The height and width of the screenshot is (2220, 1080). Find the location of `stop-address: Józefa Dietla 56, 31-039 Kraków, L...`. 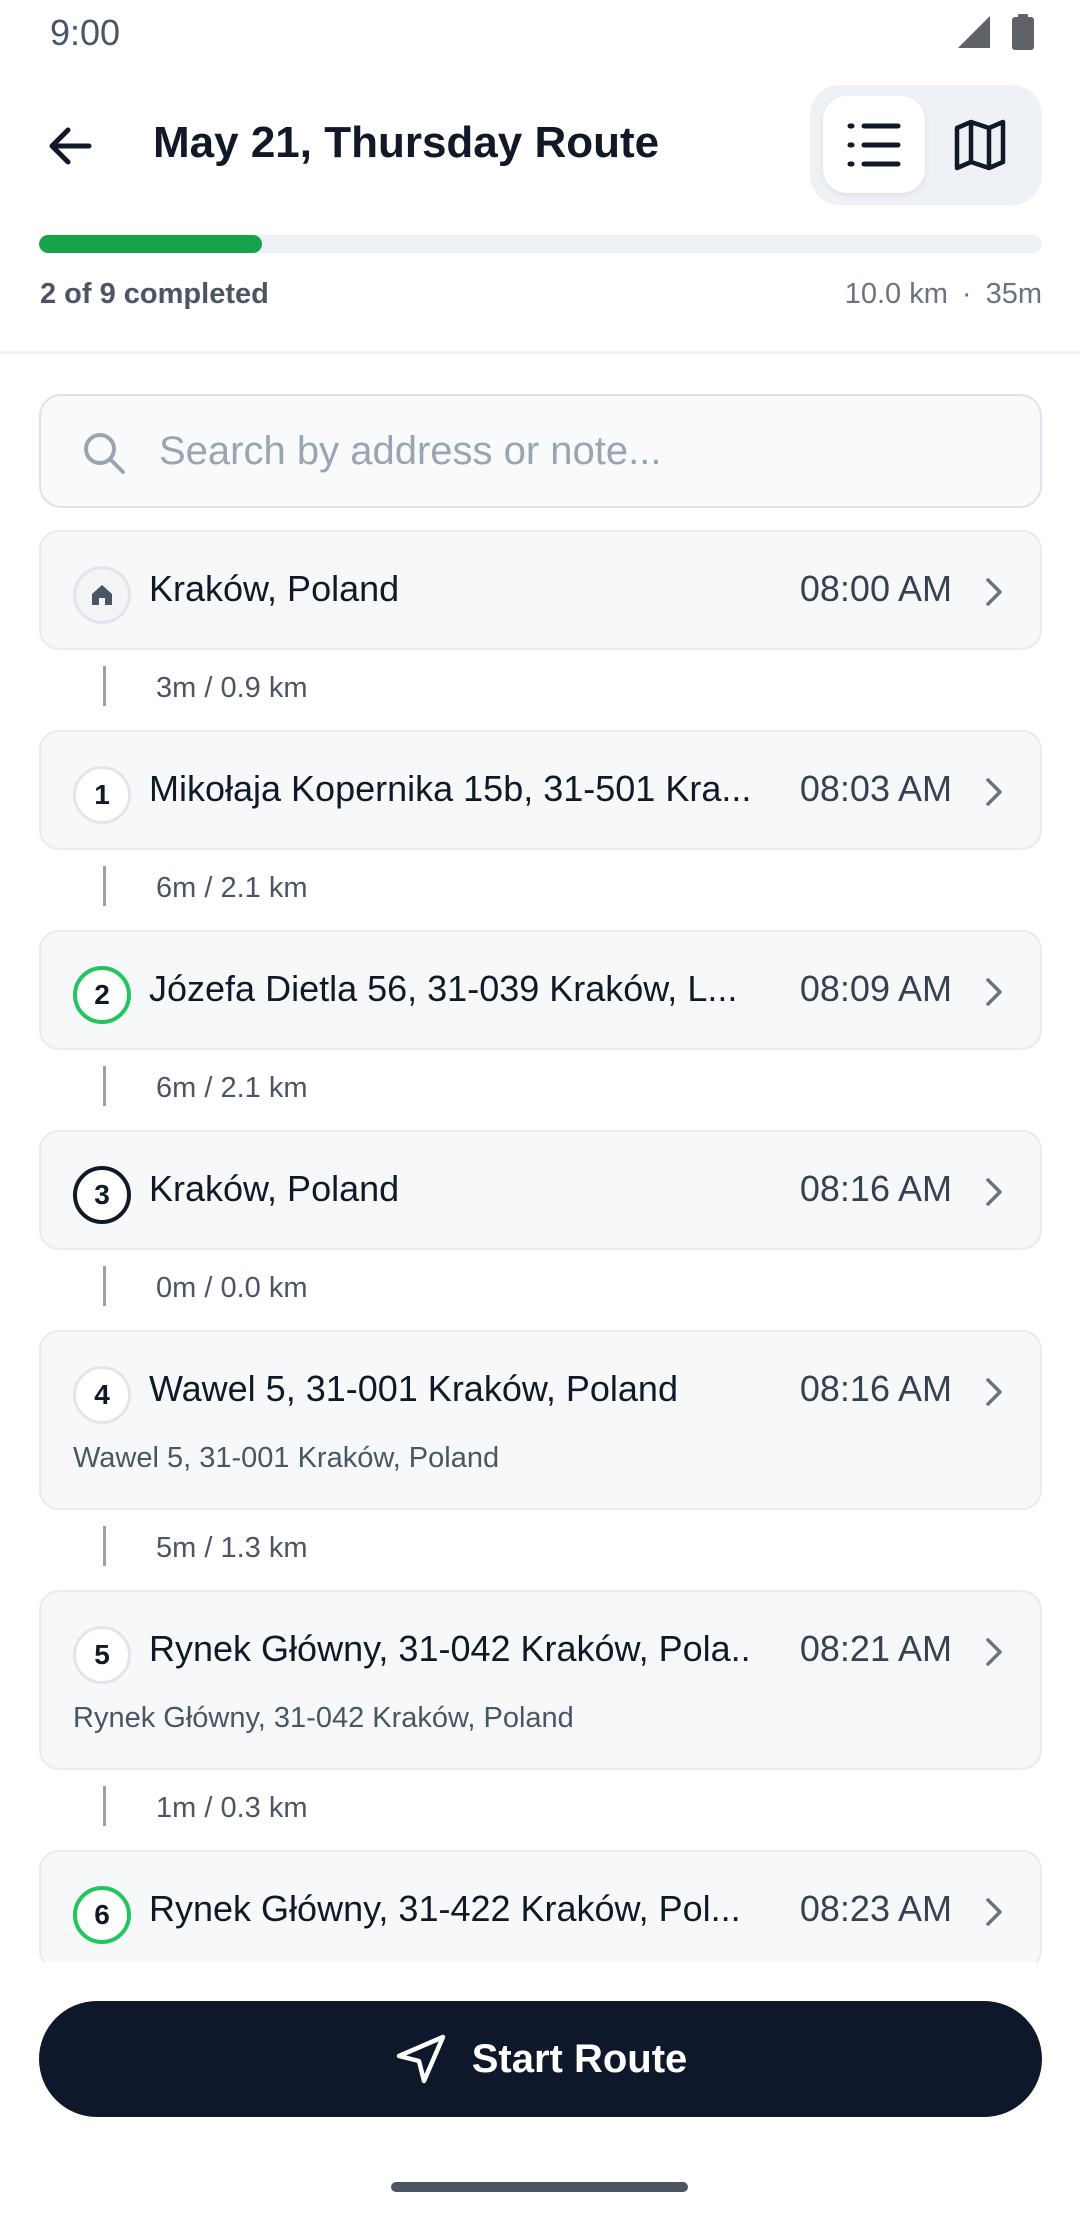

stop-address: Józefa Dietla 56, 31-039 Kraków, L... is located at coordinates (443, 988).